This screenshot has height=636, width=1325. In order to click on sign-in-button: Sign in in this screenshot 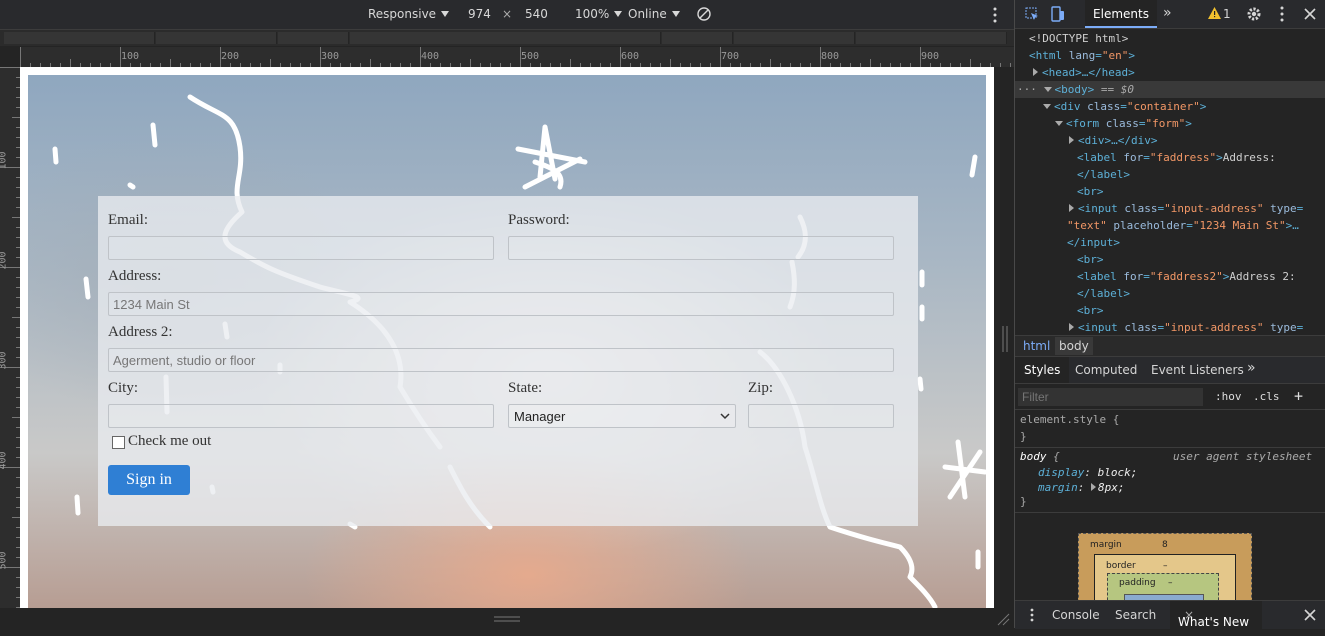, I will do `click(149, 480)`.